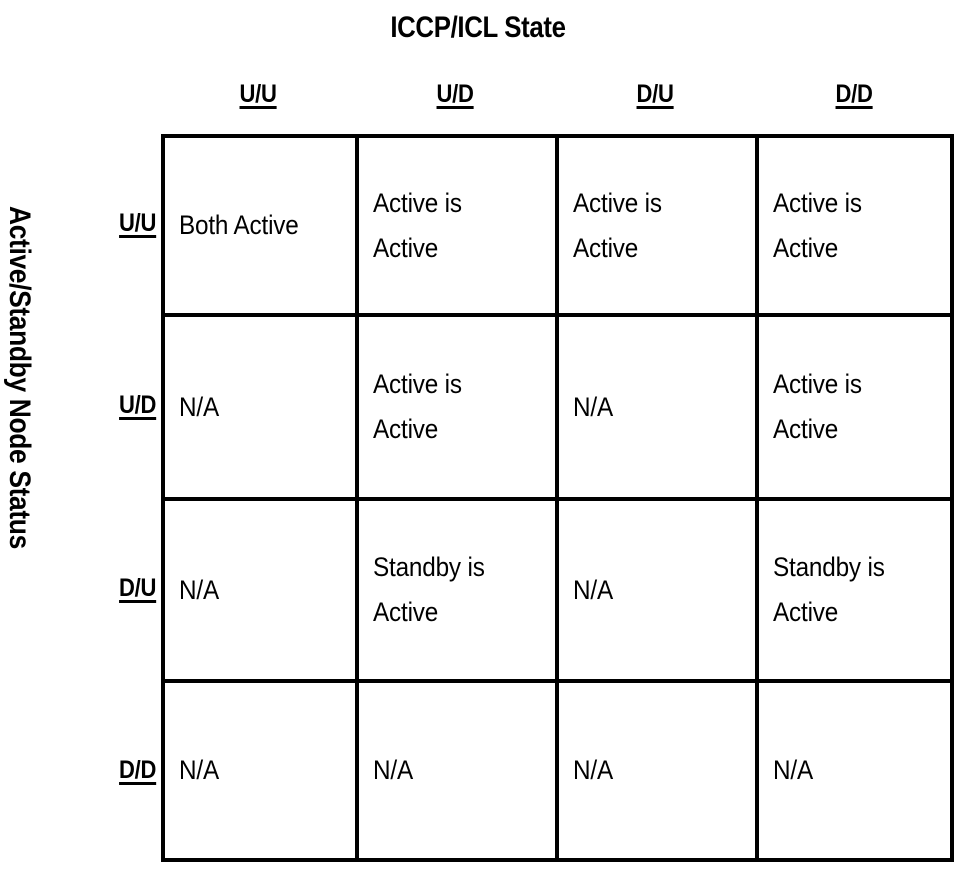 This screenshot has width=956, height=869. I want to click on row-header-ud: U/D, so click(108, 405).